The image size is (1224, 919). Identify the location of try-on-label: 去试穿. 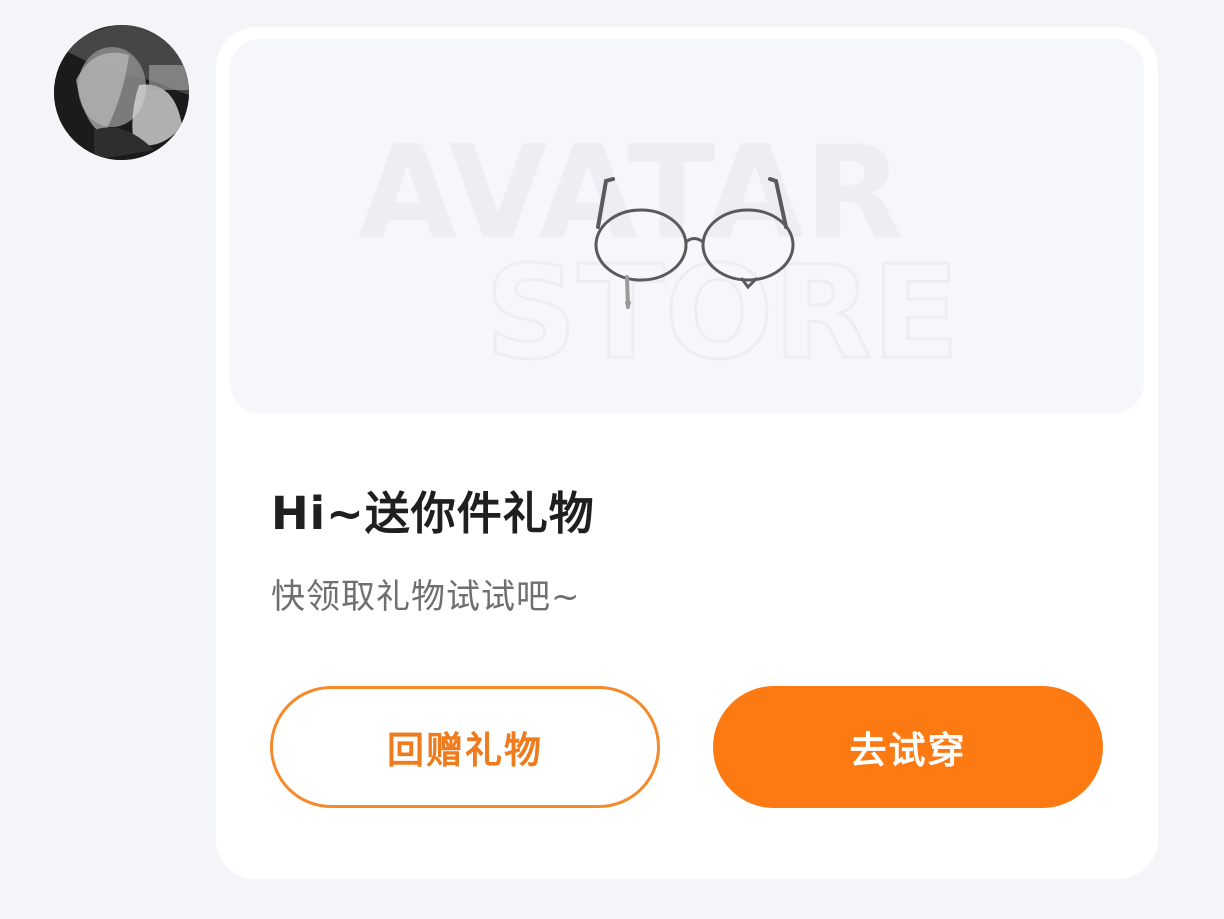
(908, 750).